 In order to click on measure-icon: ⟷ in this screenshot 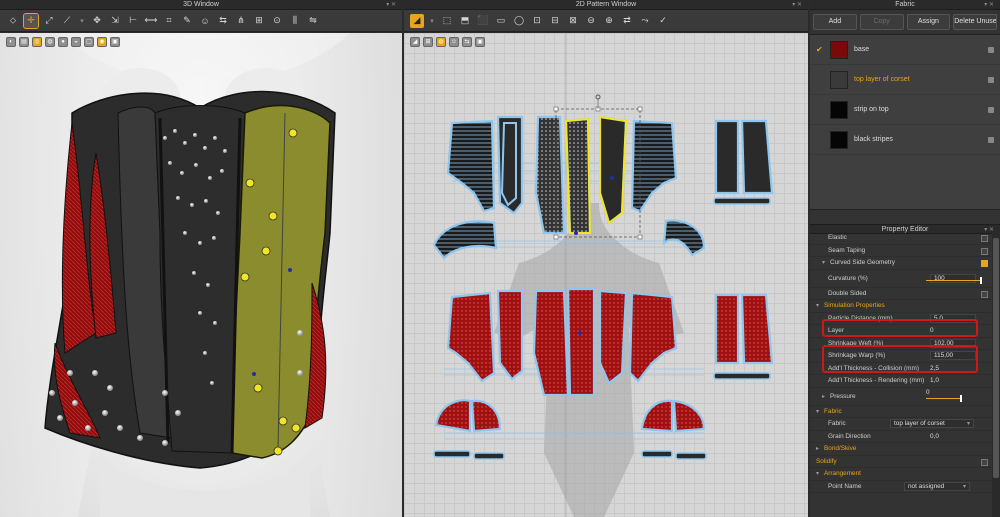, I will do `click(151, 21)`.